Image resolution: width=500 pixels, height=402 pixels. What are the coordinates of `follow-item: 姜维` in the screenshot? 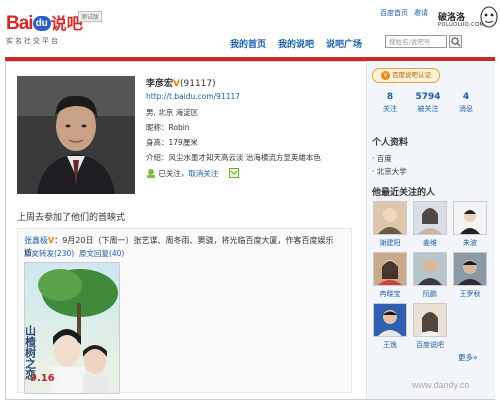 It's located at (430, 224).